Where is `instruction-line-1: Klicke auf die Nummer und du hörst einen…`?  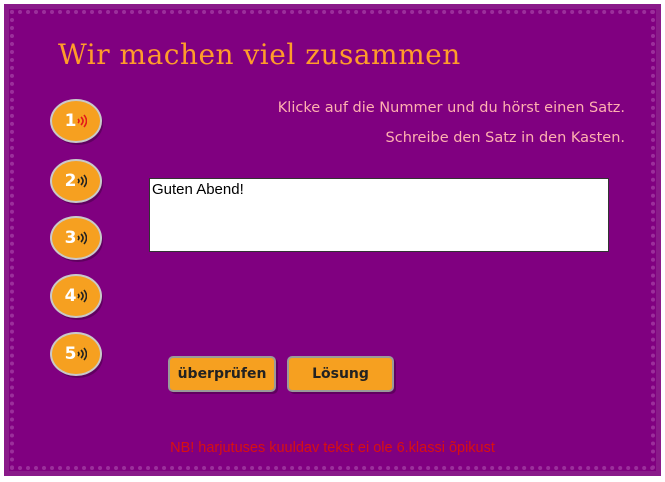 instruction-line-1: Klicke auf die Nummer und du hörst einen… is located at coordinates (451, 108).